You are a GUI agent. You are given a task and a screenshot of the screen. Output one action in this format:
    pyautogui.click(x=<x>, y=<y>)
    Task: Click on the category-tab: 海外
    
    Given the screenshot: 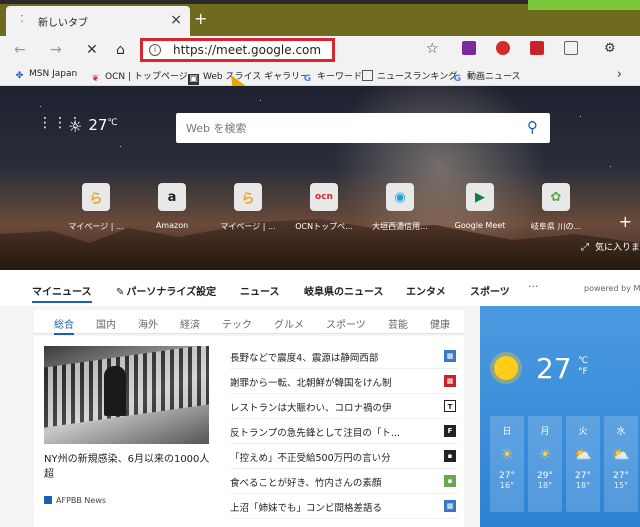 What is the action you would take?
    pyautogui.click(x=148, y=323)
    